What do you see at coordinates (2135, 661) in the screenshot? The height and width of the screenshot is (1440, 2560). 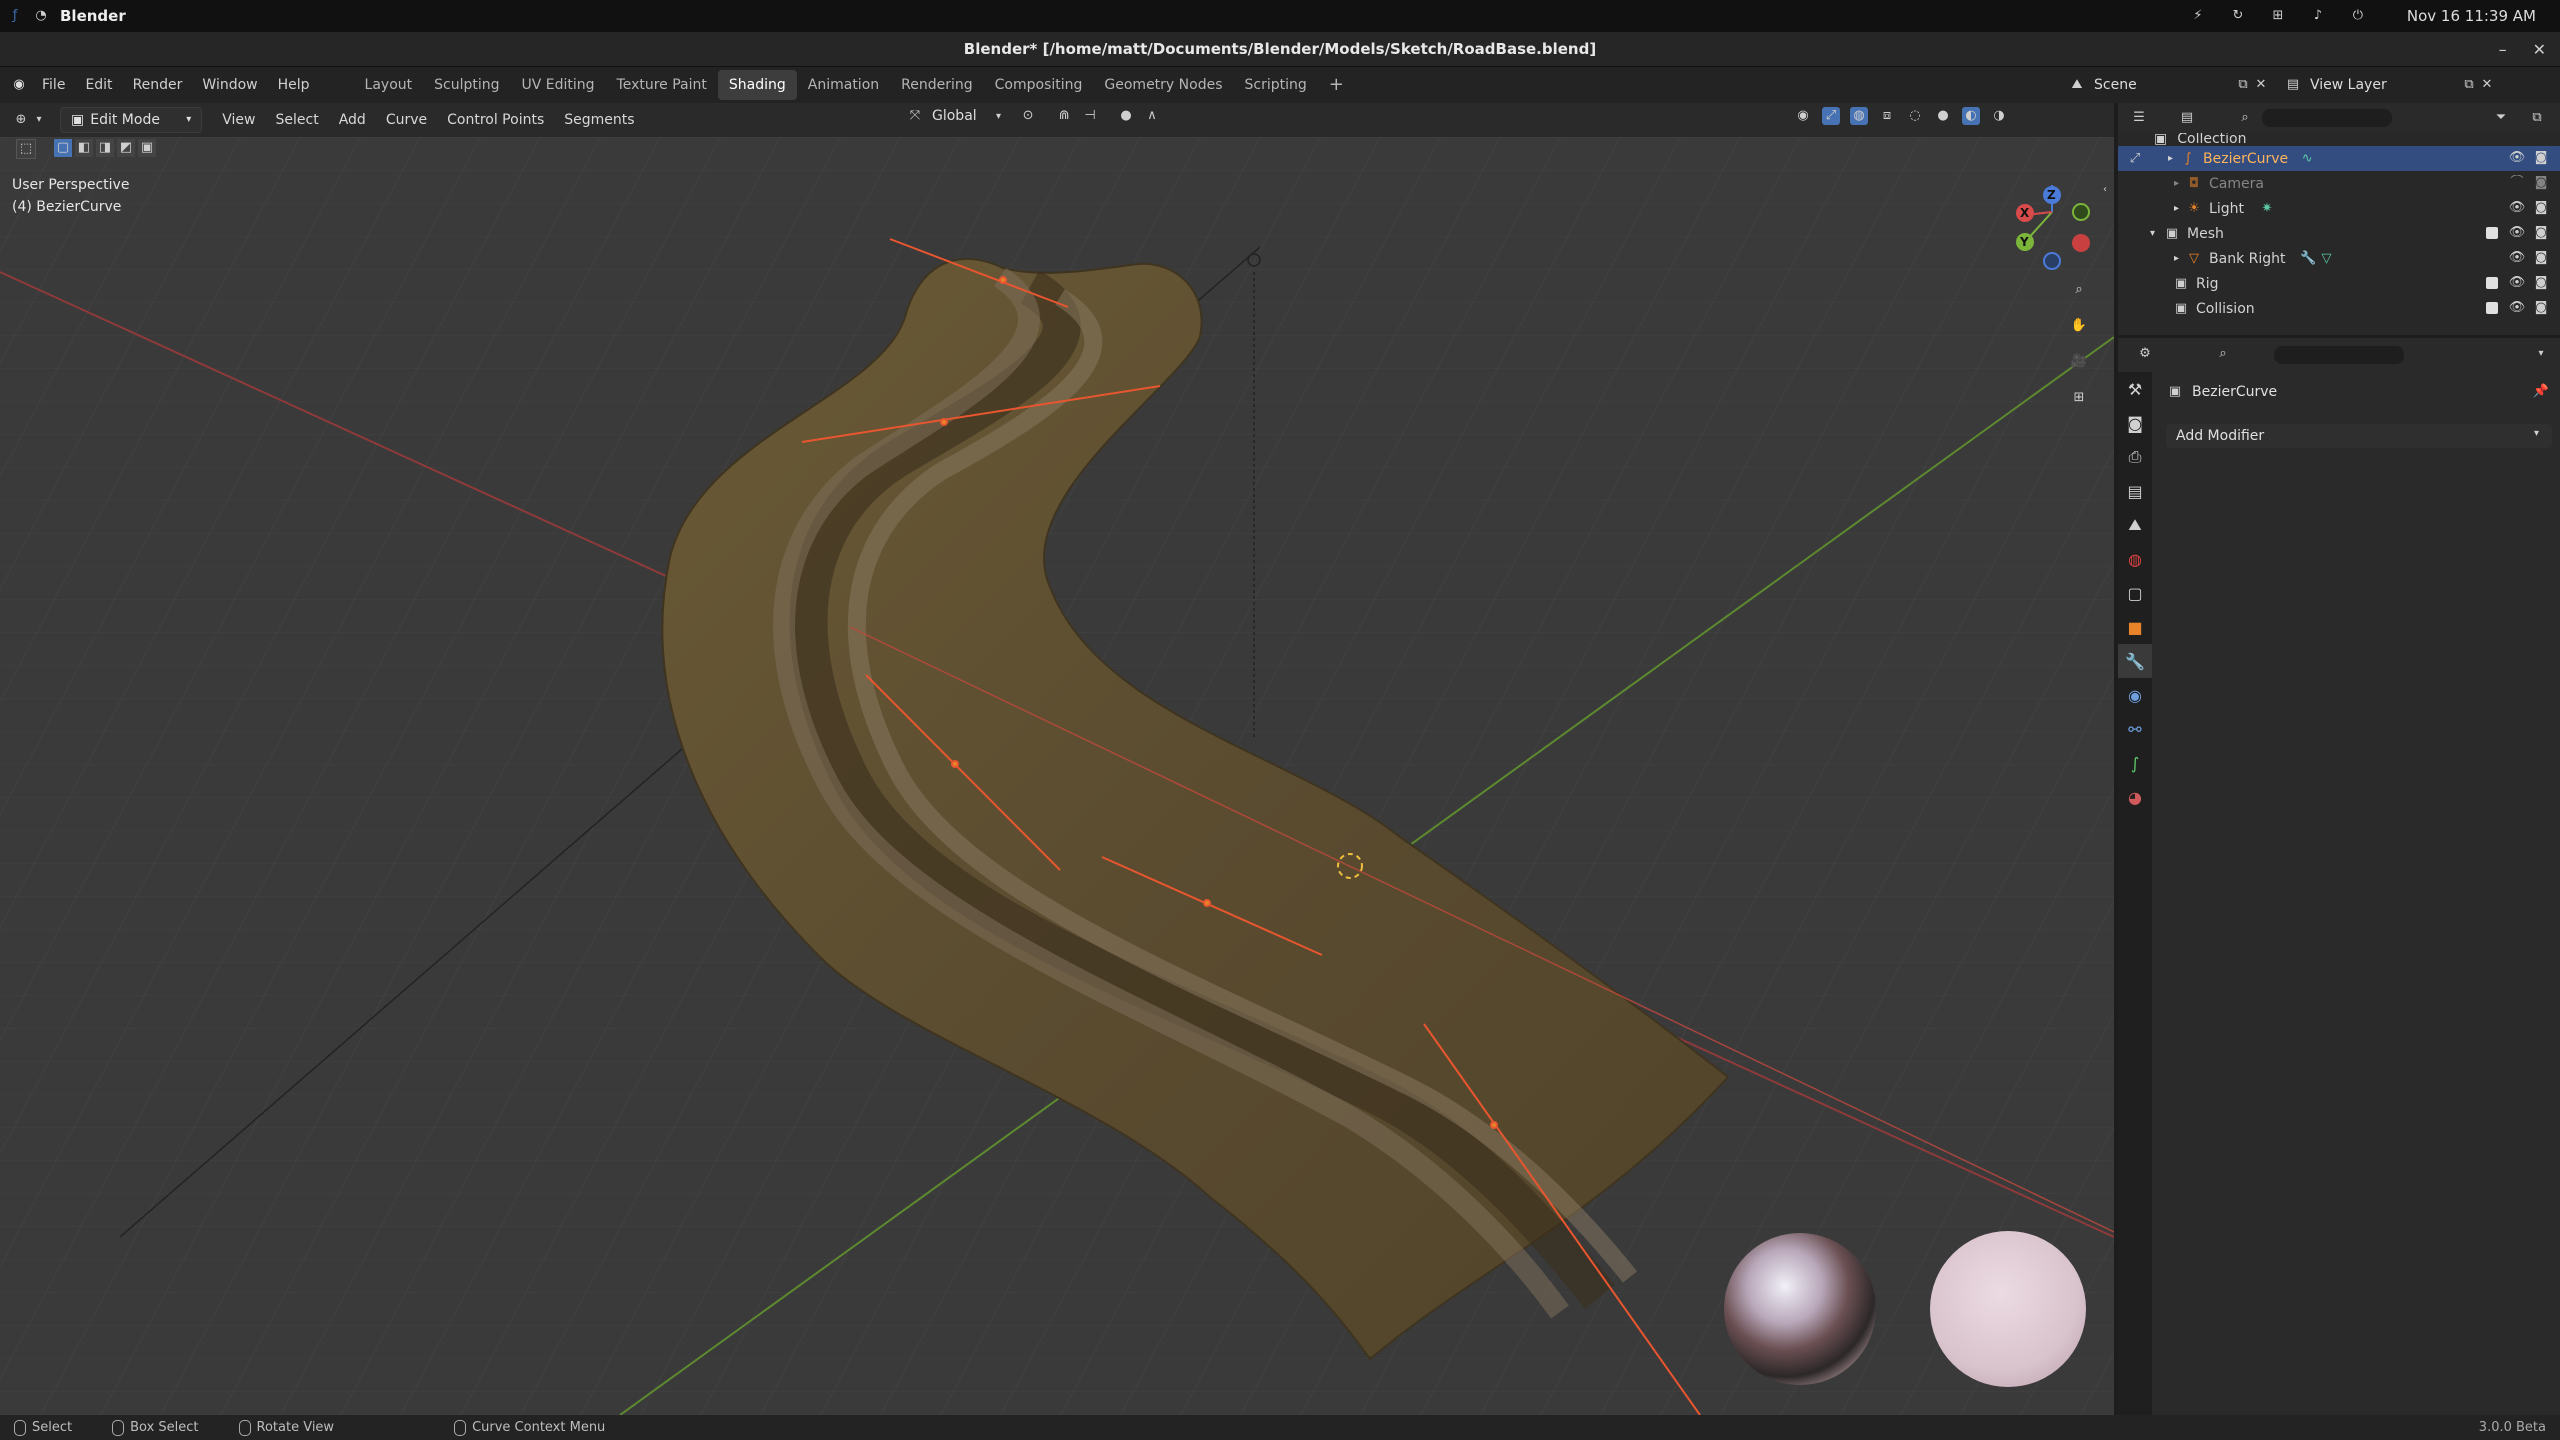 I see `modifier-tab-icon: 🔧` at bounding box center [2135, 661].